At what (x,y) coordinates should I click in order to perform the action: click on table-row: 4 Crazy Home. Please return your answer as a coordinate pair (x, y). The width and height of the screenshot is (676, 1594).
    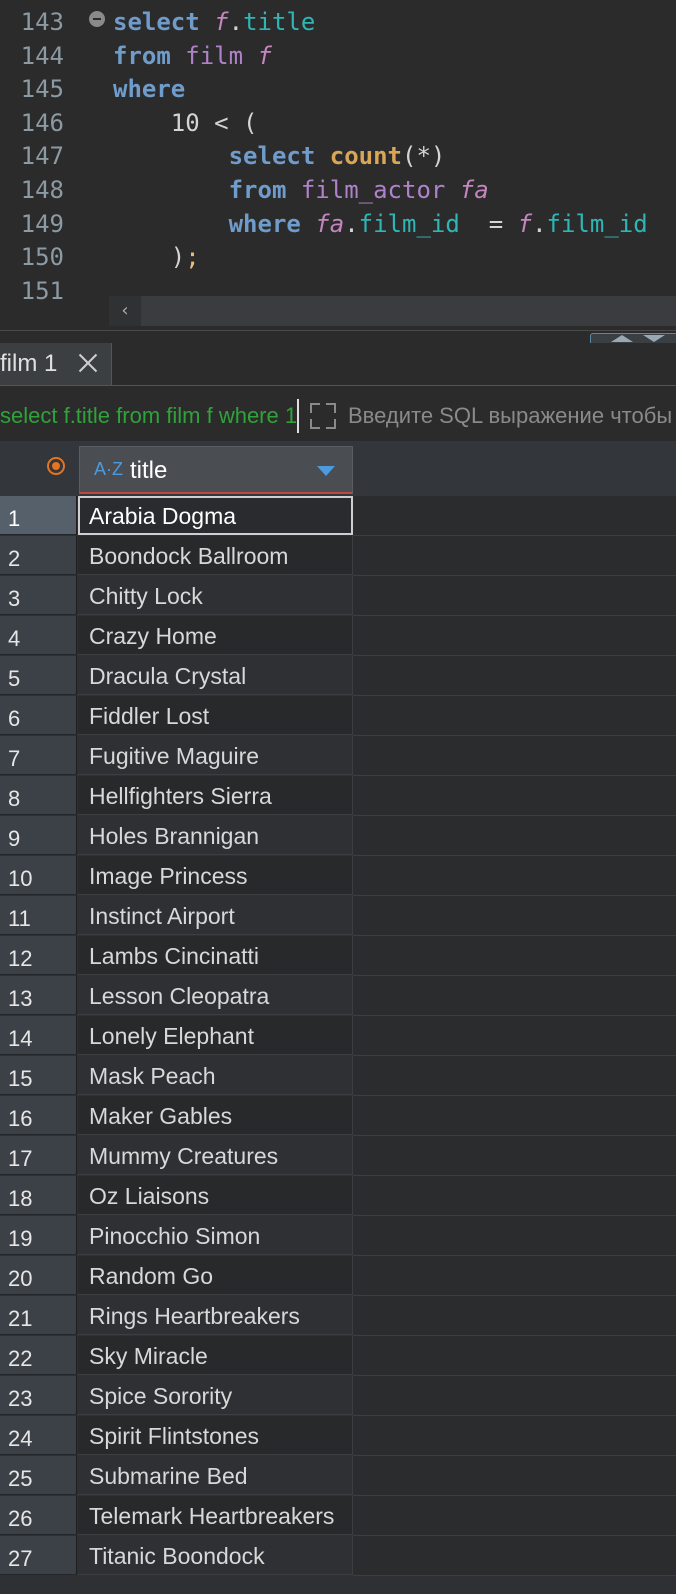
    Looking at the image, I should click on (338, 636).